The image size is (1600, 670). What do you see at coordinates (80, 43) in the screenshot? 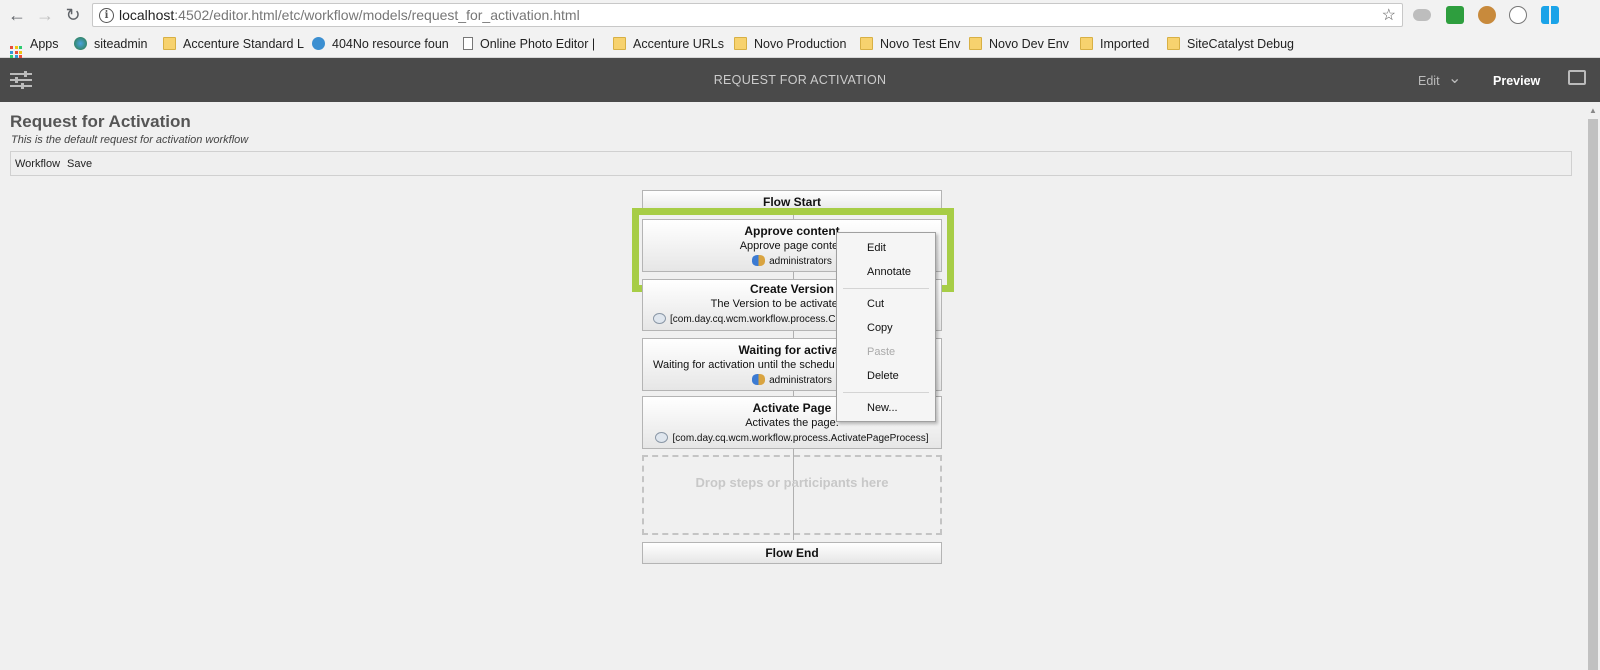
I see `globe-icon` at bounding box center [80, 43].